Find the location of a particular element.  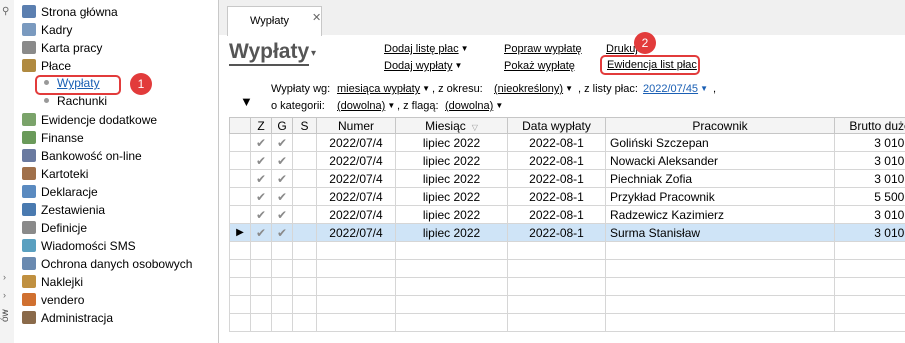

nav-item-definicje: Definicje is located at coordinates (54, 228).